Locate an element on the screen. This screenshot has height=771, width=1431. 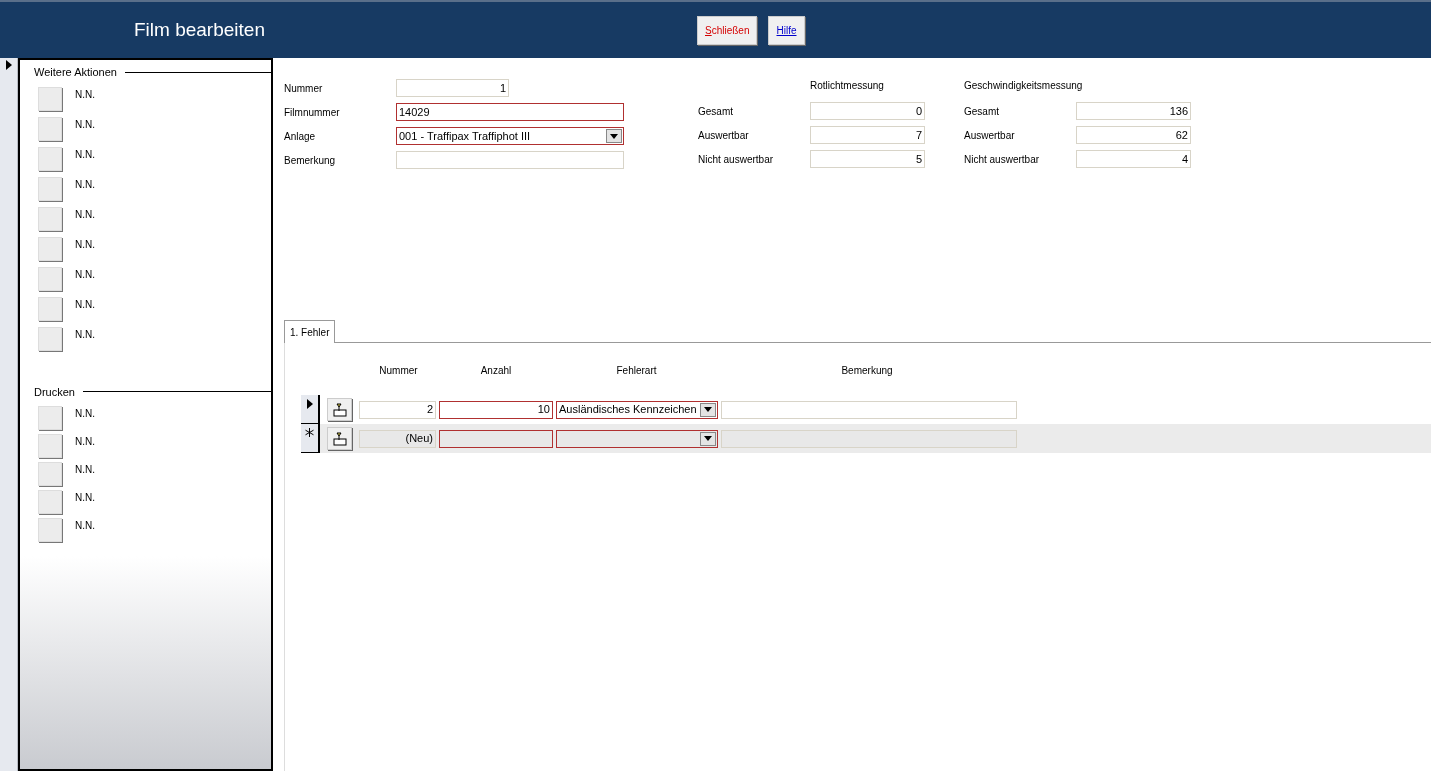
field-label: Anlage is located at coordinates (300, 136).